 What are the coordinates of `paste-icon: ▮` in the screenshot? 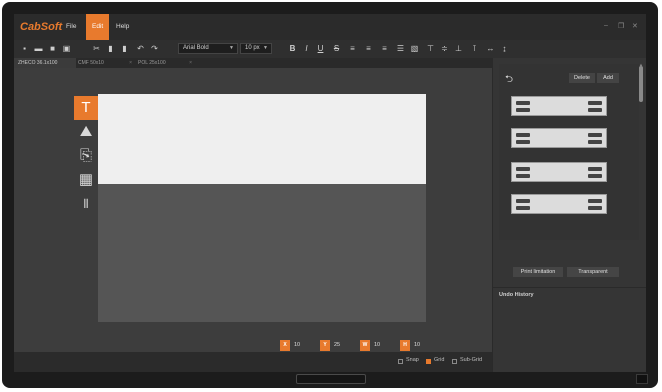 It's located at (124, 48).